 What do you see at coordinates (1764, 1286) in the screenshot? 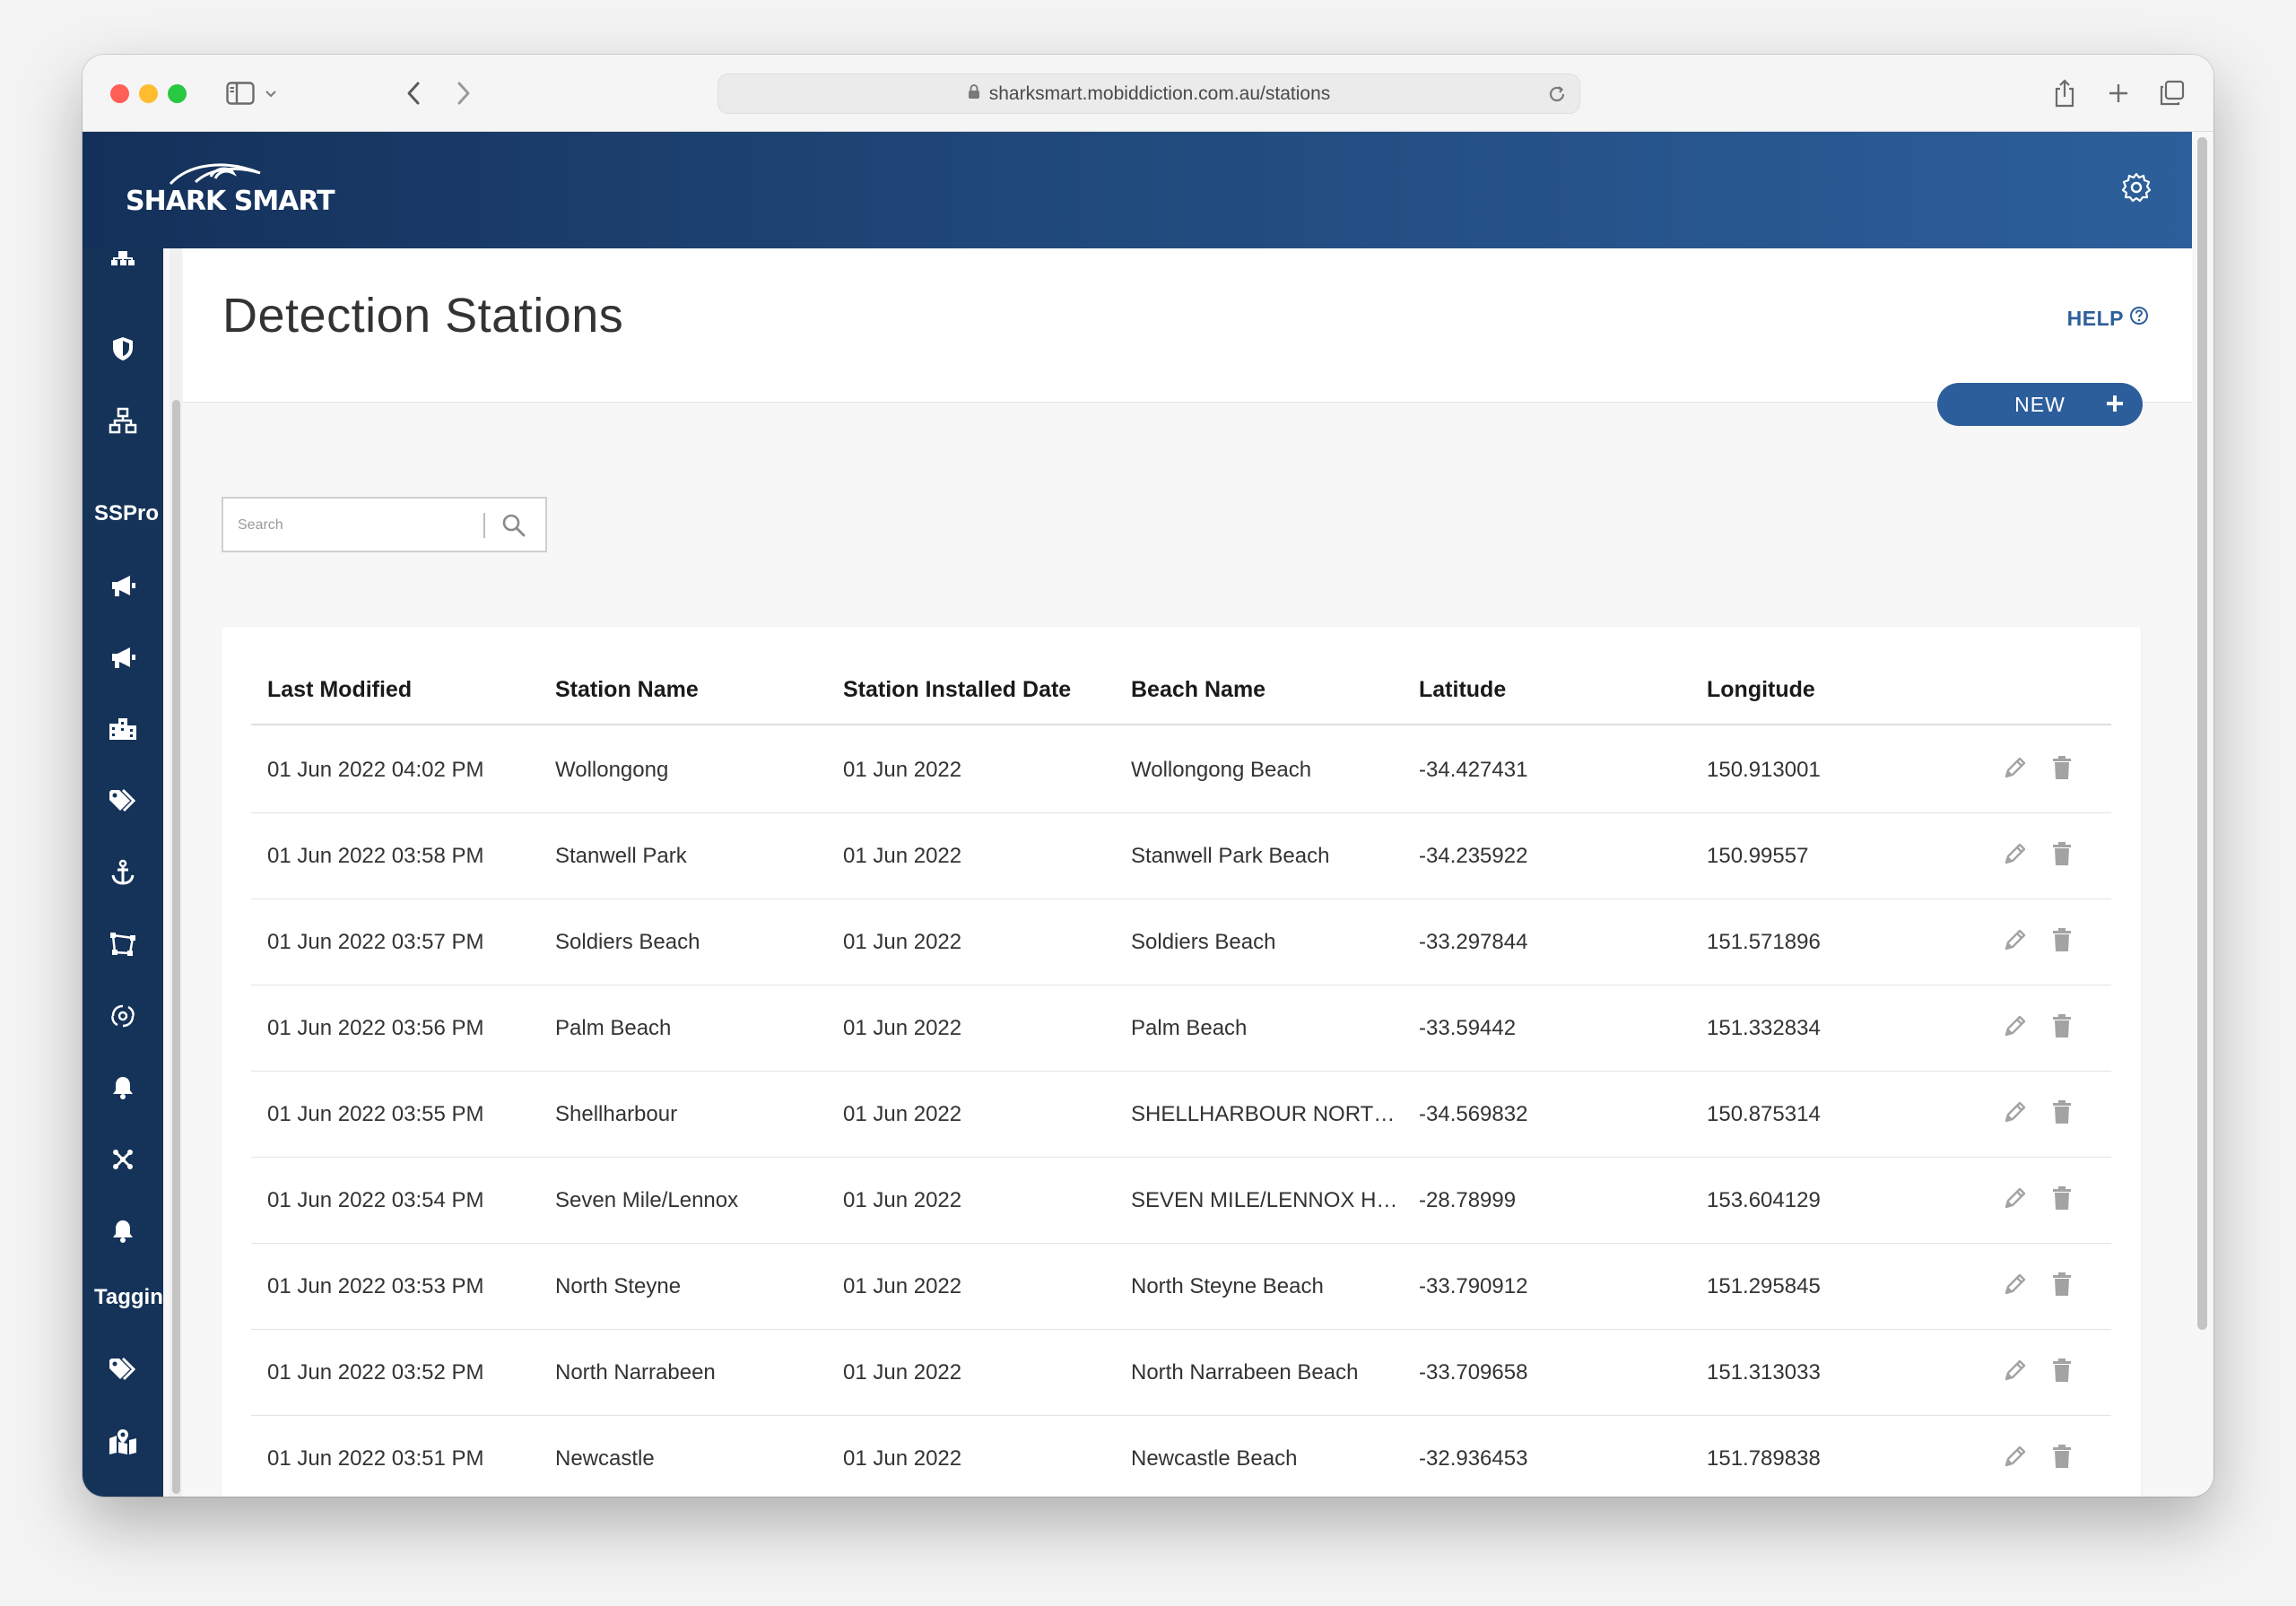
I see `cell-longitude: 151.295845` at bounding box center [1764, 1286].